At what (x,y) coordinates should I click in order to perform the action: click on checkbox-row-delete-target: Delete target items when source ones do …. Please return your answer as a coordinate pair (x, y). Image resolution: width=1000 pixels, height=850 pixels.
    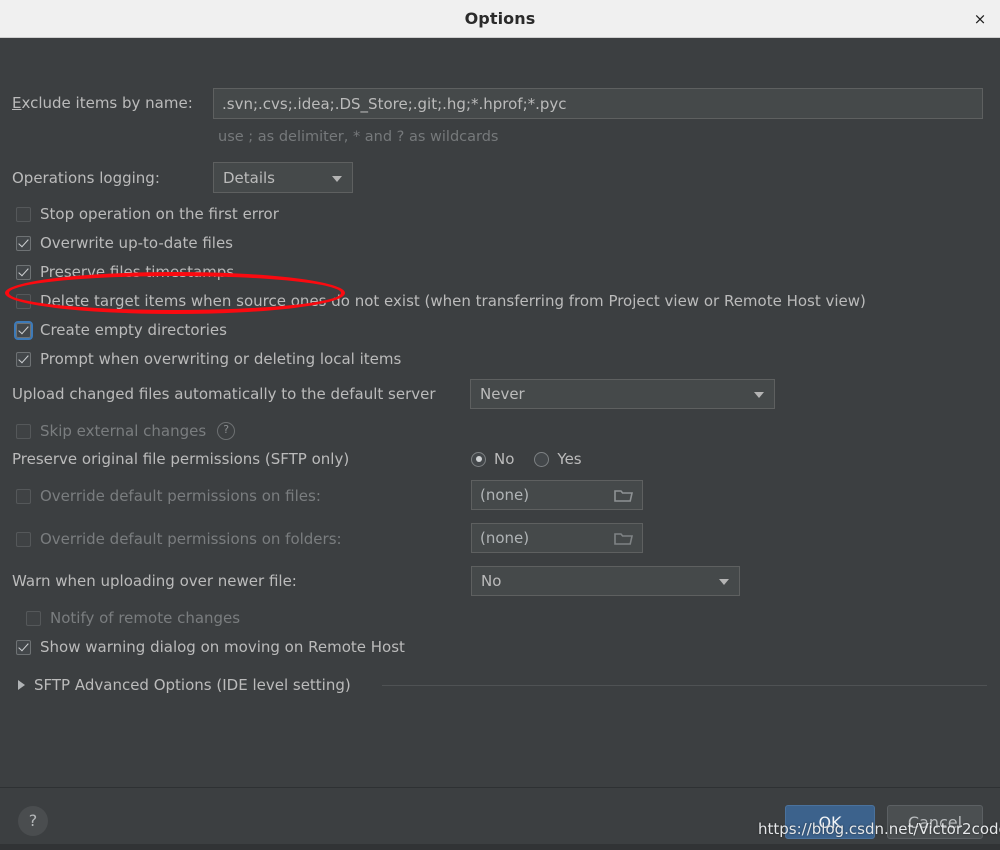
    Looking at the image, I should click on (441, 301).